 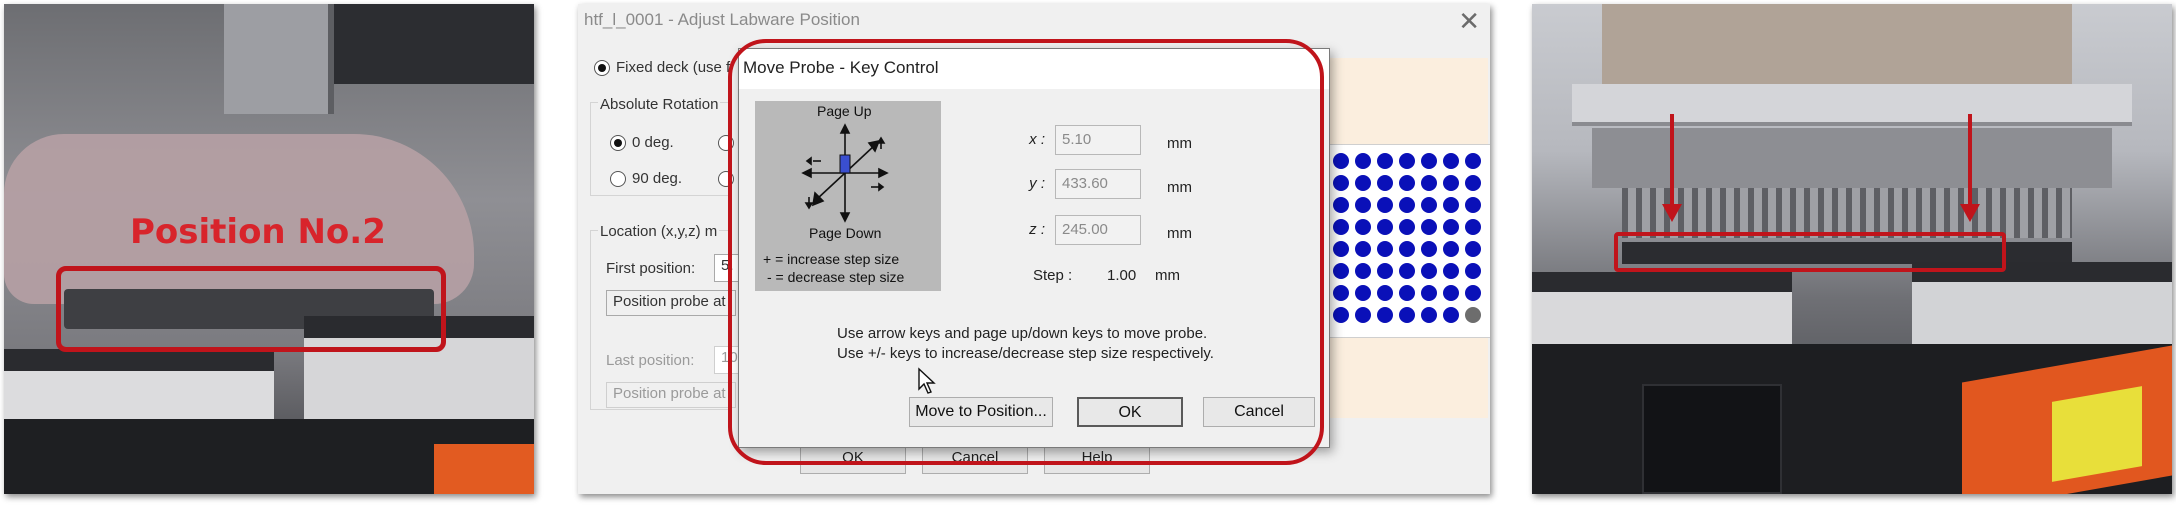 What do you see at coordinates (659, 104) in the screenshot?
I see `absolute-rotation-label: Absolute Rotation` at bounding box center [659, 104].